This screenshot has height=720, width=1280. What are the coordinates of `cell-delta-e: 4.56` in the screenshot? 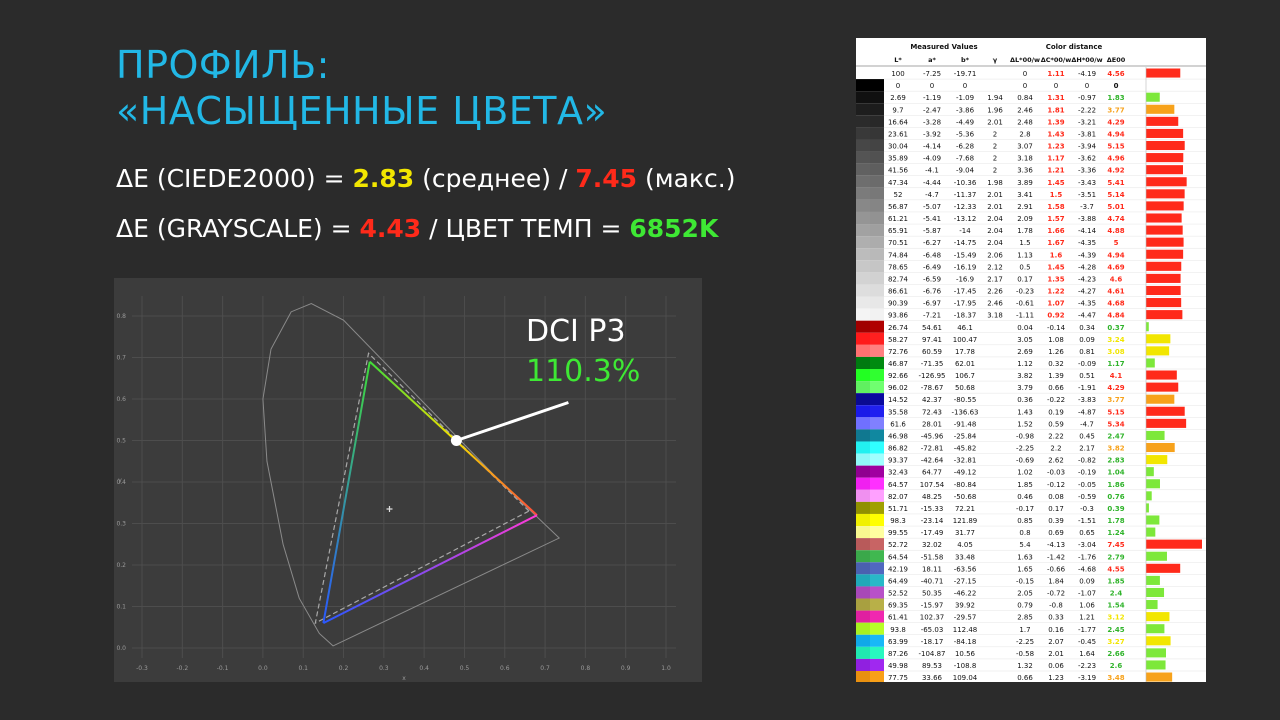 It's located at (1115, 74).